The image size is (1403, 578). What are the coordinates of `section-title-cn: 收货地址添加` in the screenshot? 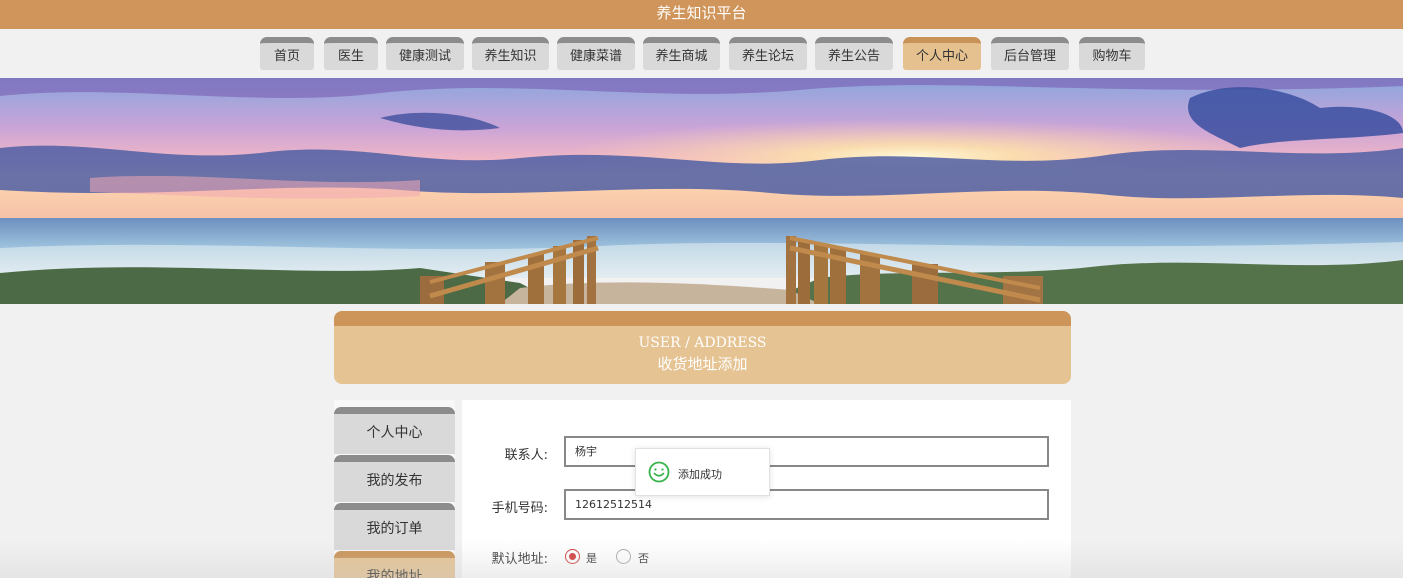 It's located at (702, 364).